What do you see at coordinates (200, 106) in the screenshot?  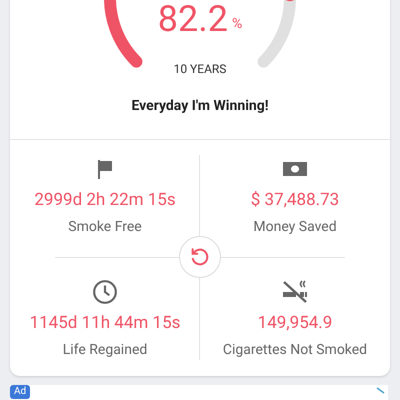 I see `motto-text: Everyday I'm Winning!` at bounding box center [200, 106].